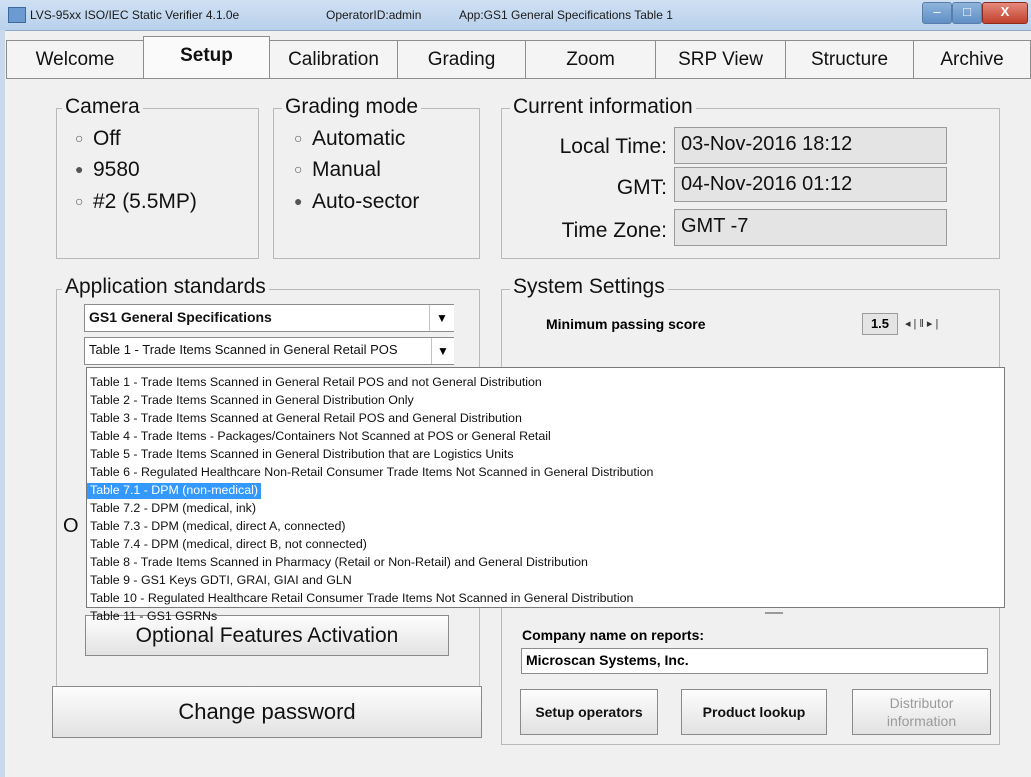 This screenshot has width=1031, height=777. I want to click on company-label: Company name on reports:, so click(613, 635).